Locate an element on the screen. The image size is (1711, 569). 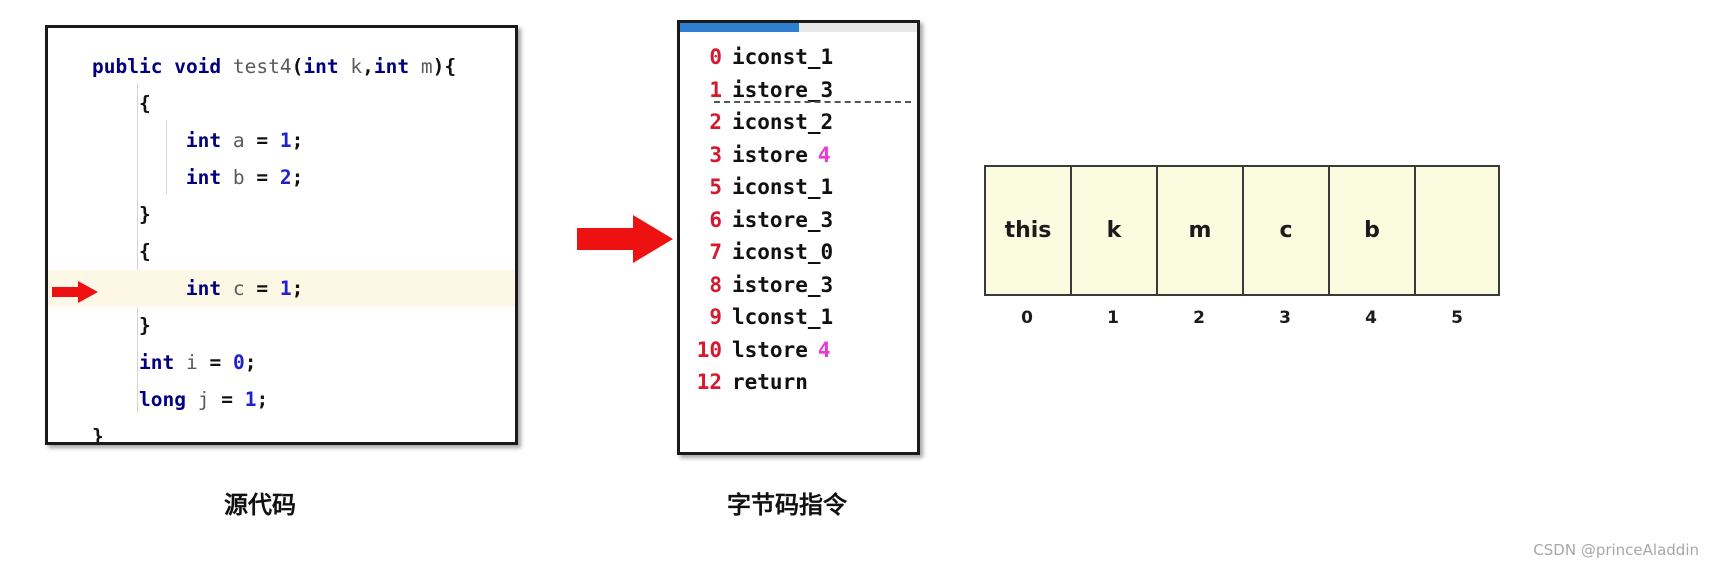
code-token-id: k is located at coordinates (356, 66).